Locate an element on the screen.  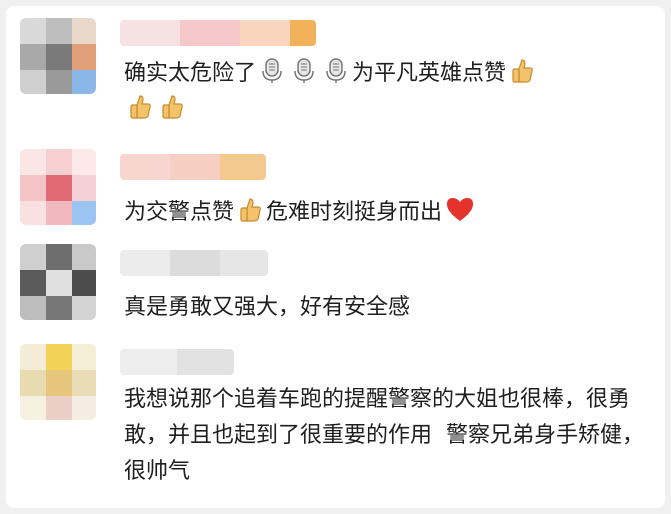
comment-text-part: 危难时刻挺身而出 is located at coordinates (354, 212).